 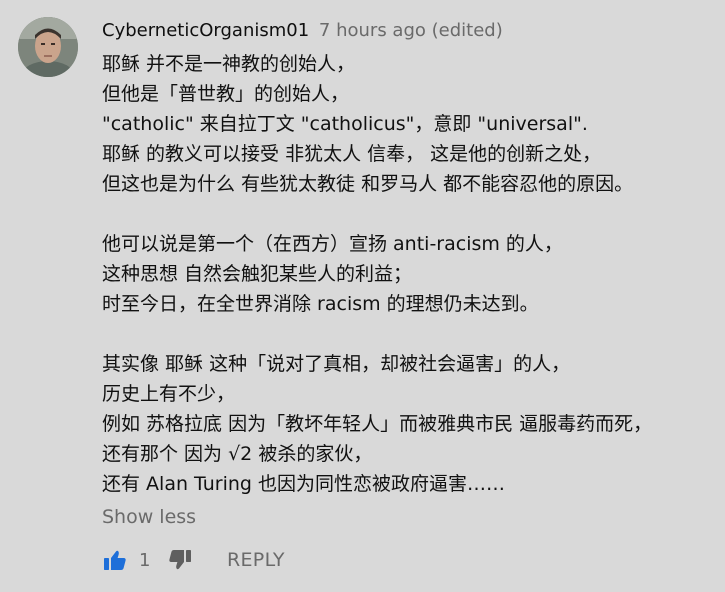 What do you see at coordinates (411, 30) in the screenshot?
I see `comment-timestamp: 7 hours ago (edited)` at bounding box center [411, 30].